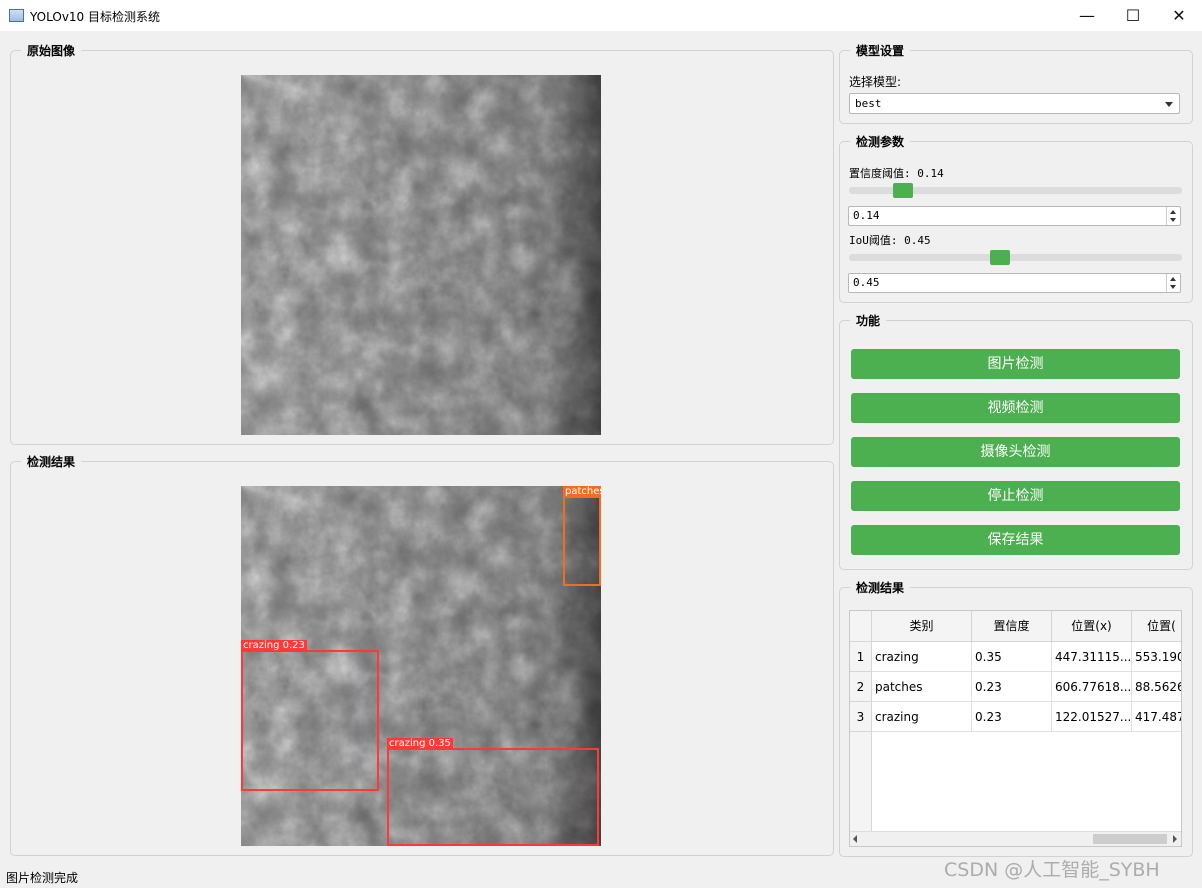 The width and height of the screenshot is (1202, 888). I want to click on row-header: 3, so click(861, 717).